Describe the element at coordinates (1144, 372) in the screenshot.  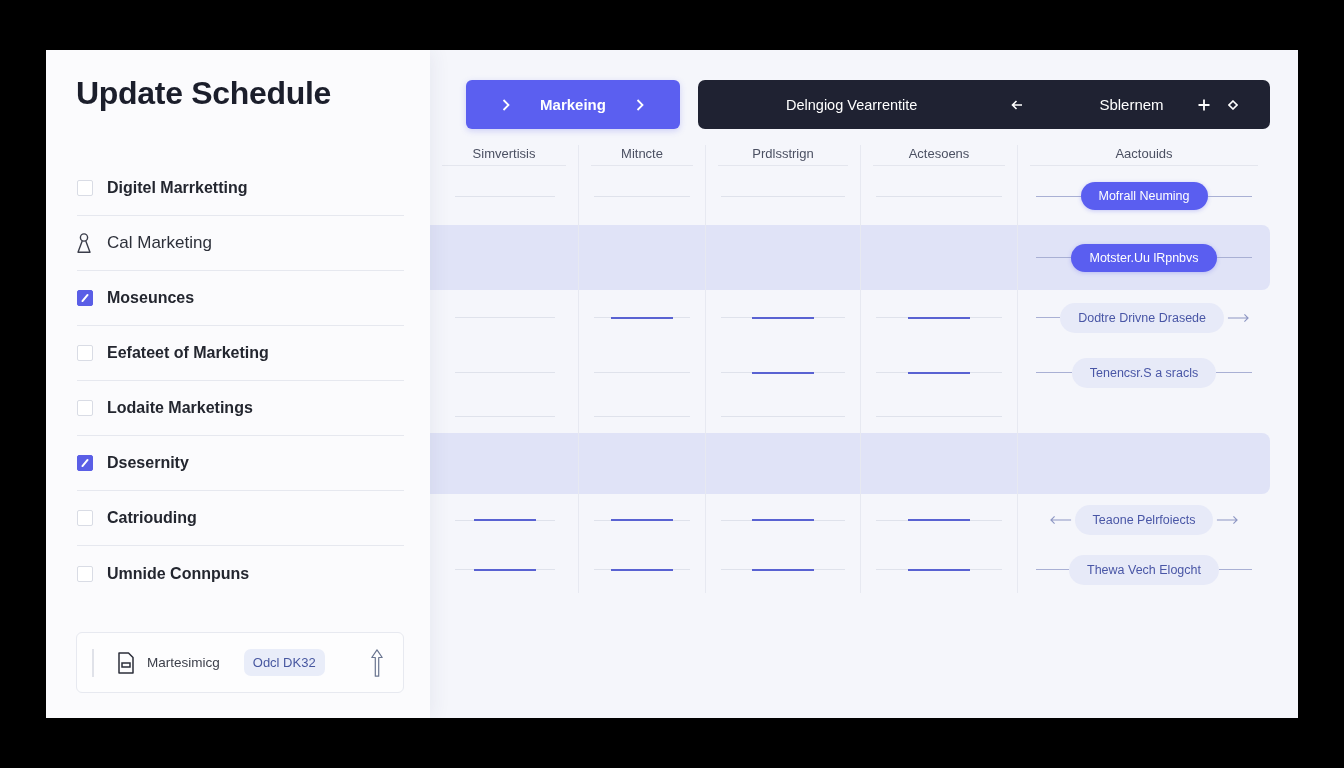
I see `status-tag: Tenencsr.S a sracls` at that location.